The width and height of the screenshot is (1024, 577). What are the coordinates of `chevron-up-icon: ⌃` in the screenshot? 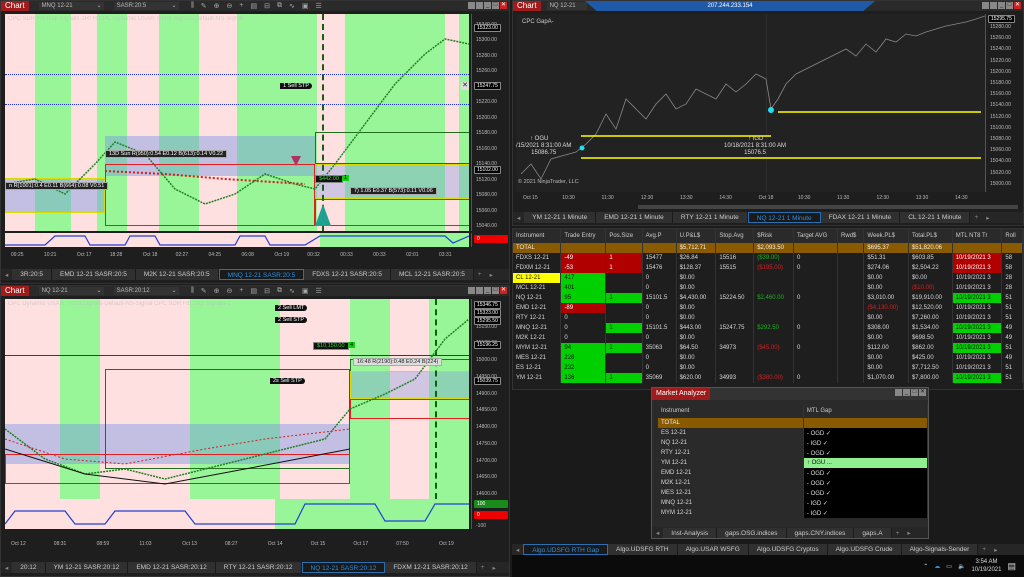 It's located at (925, 566).